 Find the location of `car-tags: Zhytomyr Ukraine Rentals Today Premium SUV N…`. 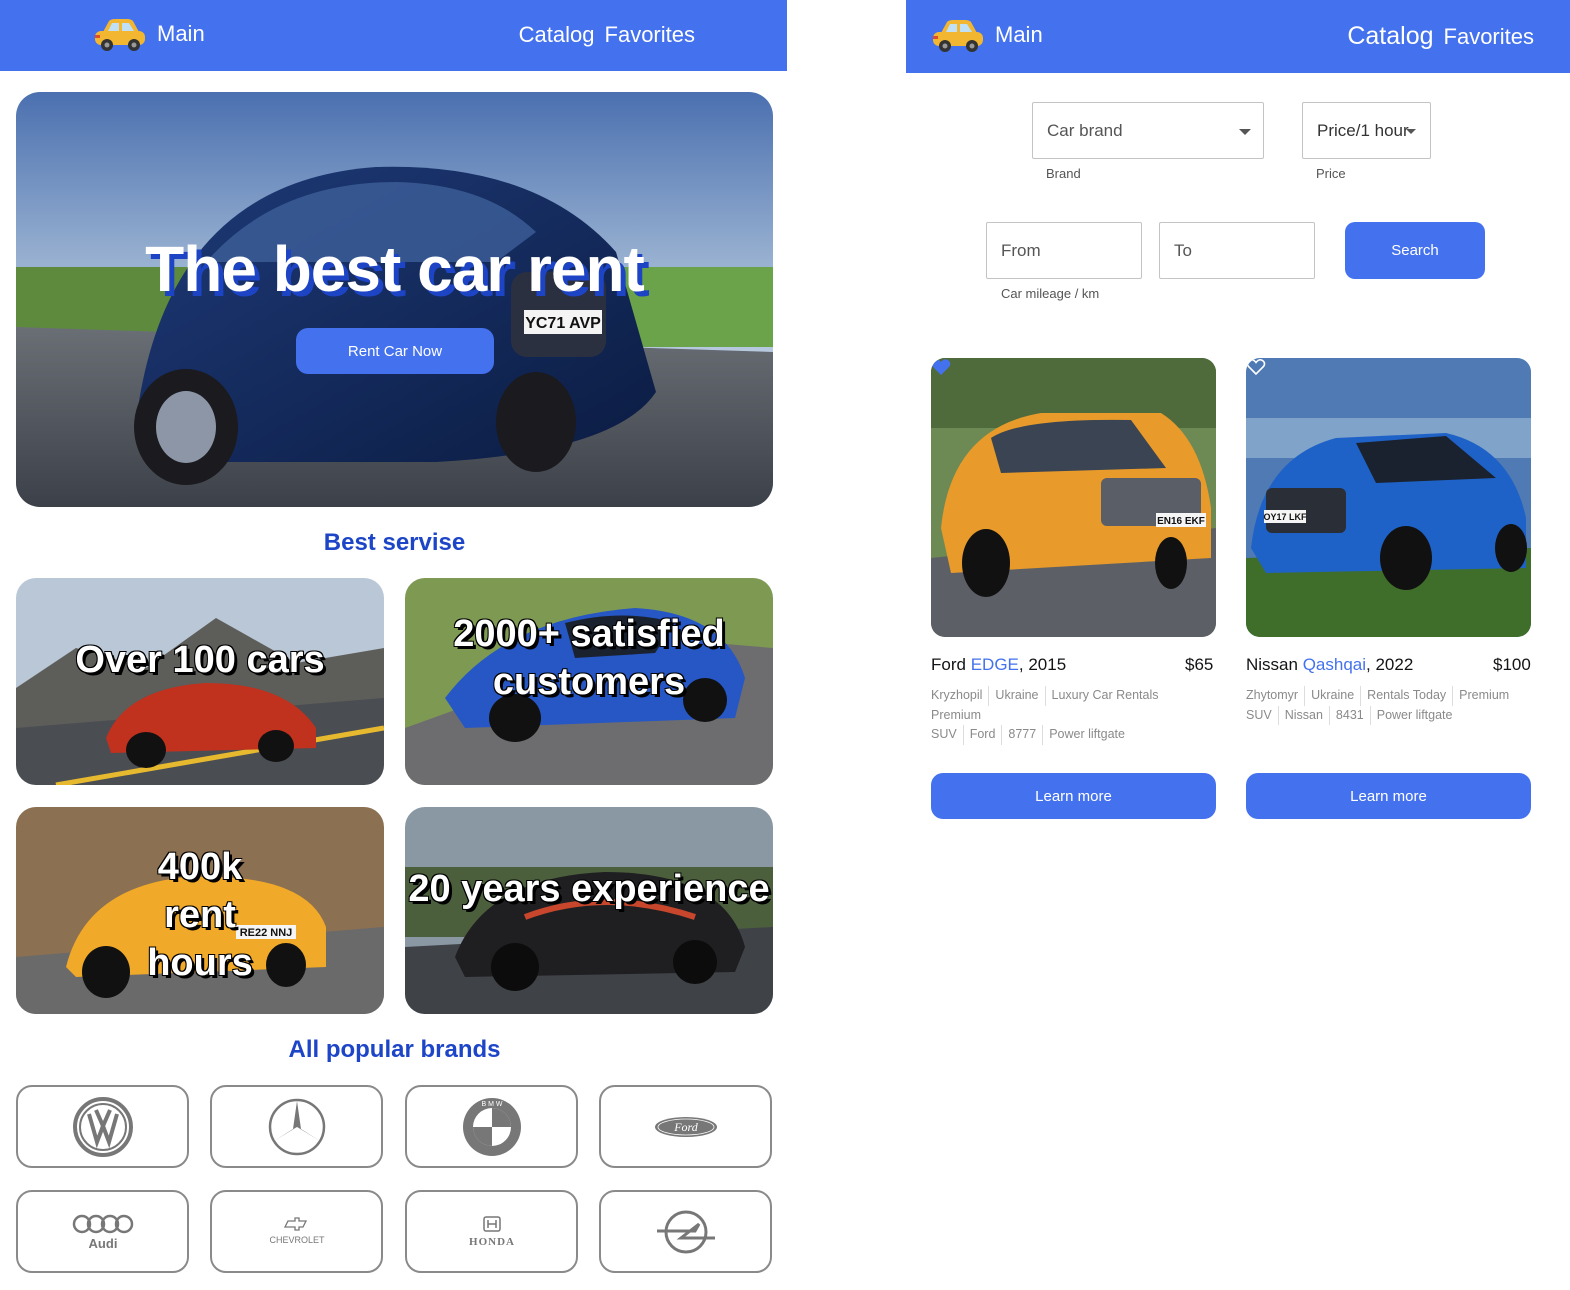

car-tags: Zhytomyr Ukraine Rentals Today Premium SUV N… is located at coordinates (1388, 705).